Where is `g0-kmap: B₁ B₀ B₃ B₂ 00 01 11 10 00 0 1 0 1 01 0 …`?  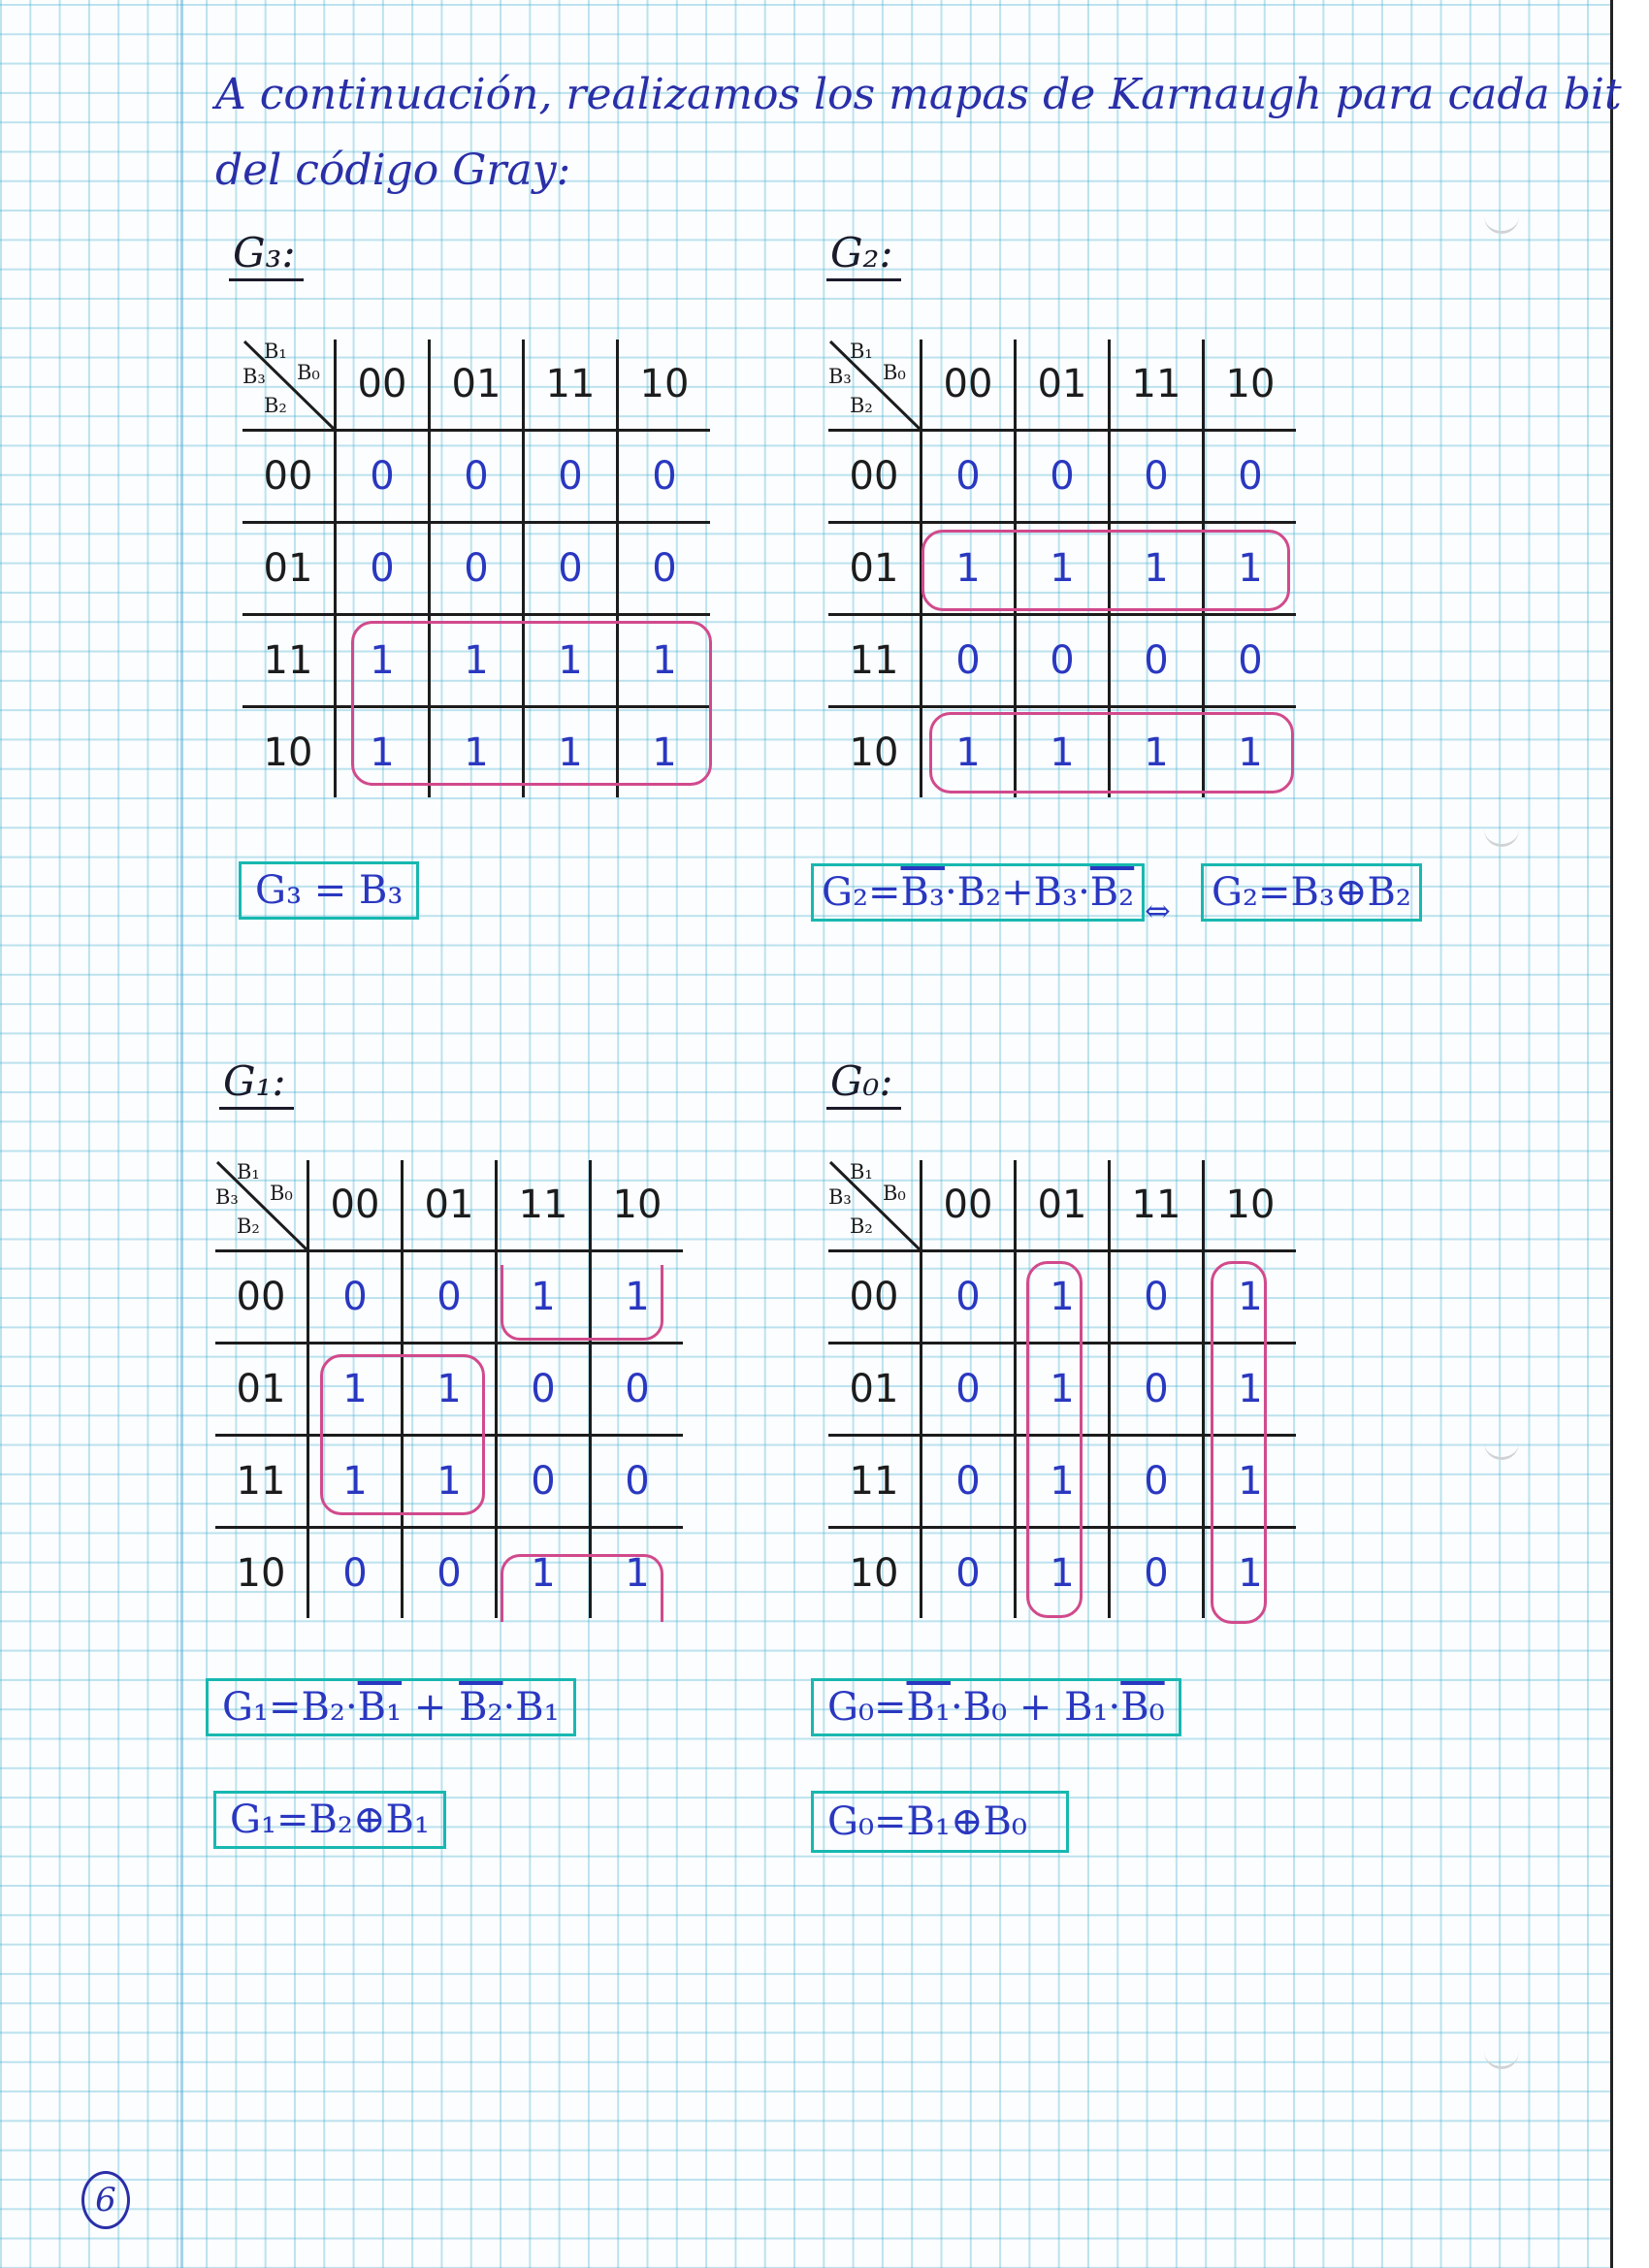
g0-kmap: B₁ B₀ B₃ B₂ 00 01 11 10 00 0 1 0 1 01 0 … is located at coordinates (1062, 1392).